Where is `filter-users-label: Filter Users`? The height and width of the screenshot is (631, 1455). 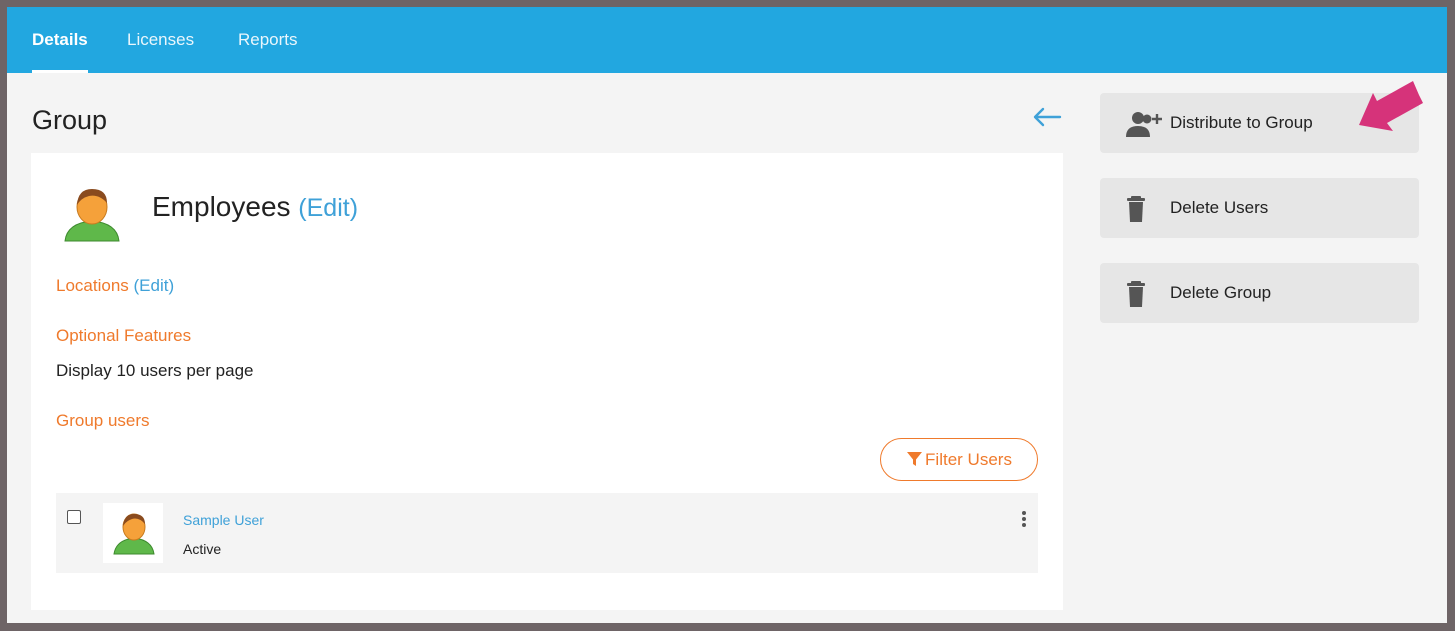
filter-users-label: Filter Users is located at coordinates (968, 459).